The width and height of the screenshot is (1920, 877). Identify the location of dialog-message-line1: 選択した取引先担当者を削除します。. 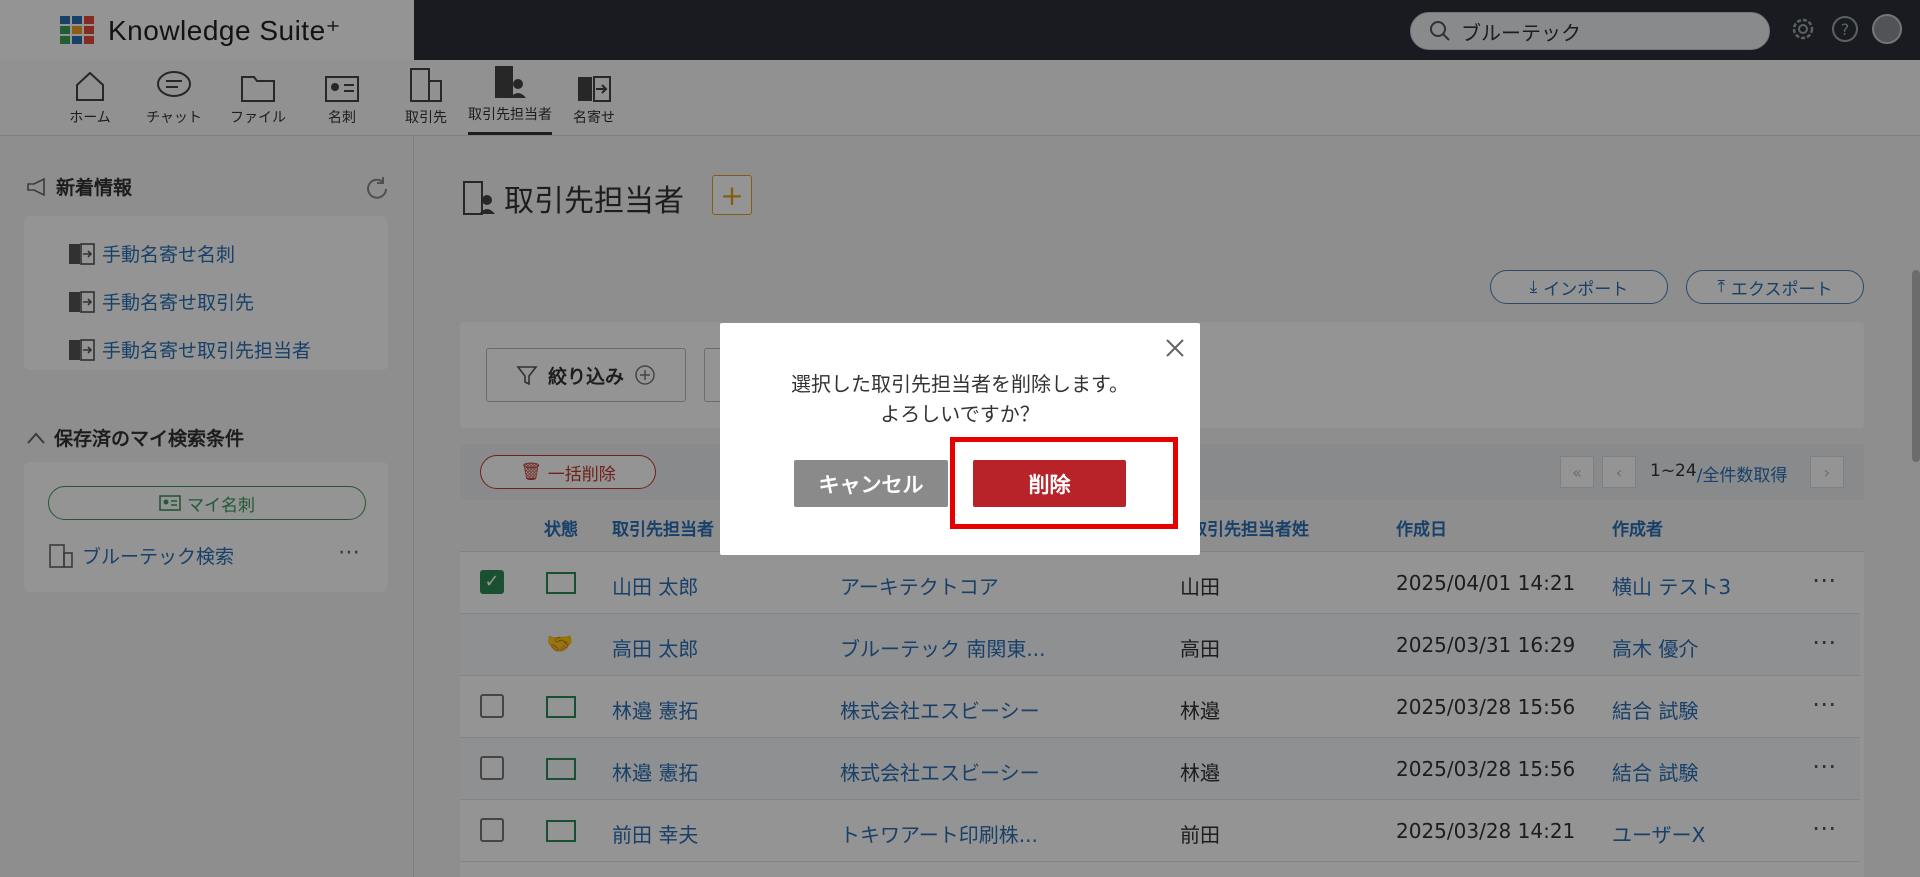
(960, 384).